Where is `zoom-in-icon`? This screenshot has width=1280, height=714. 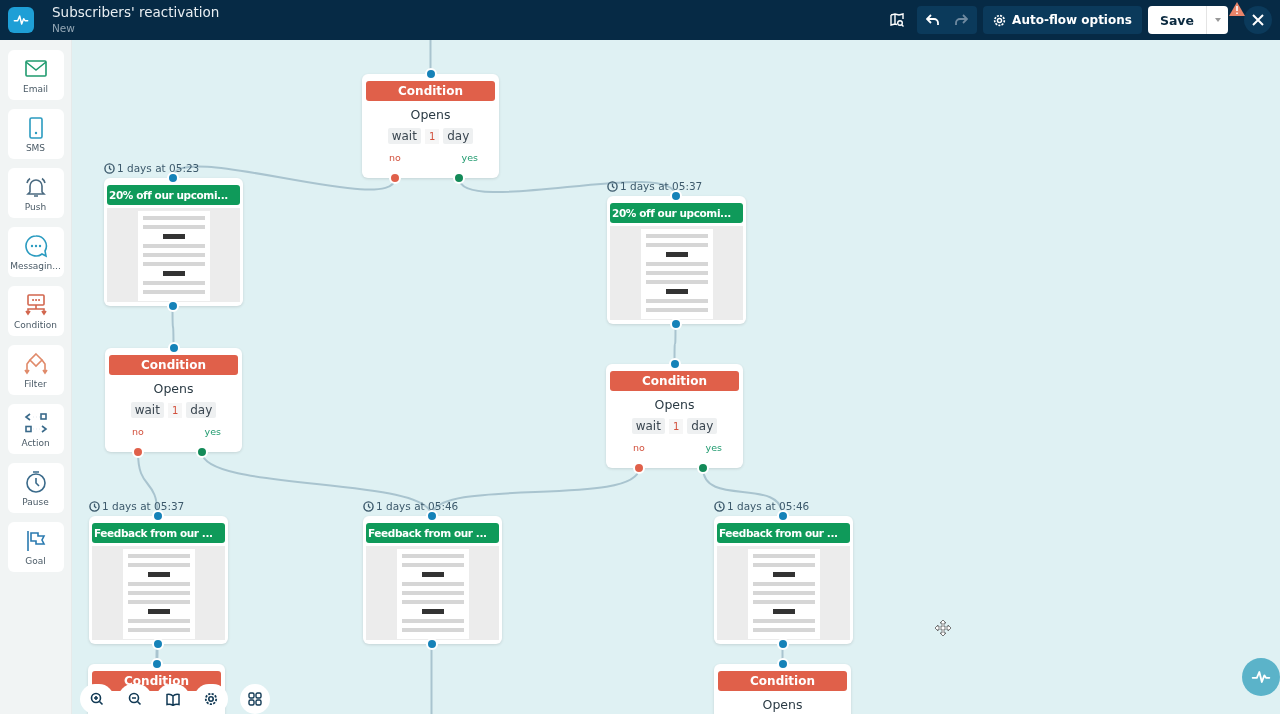
zoom-in-icon is located at coordinates (97, 699).